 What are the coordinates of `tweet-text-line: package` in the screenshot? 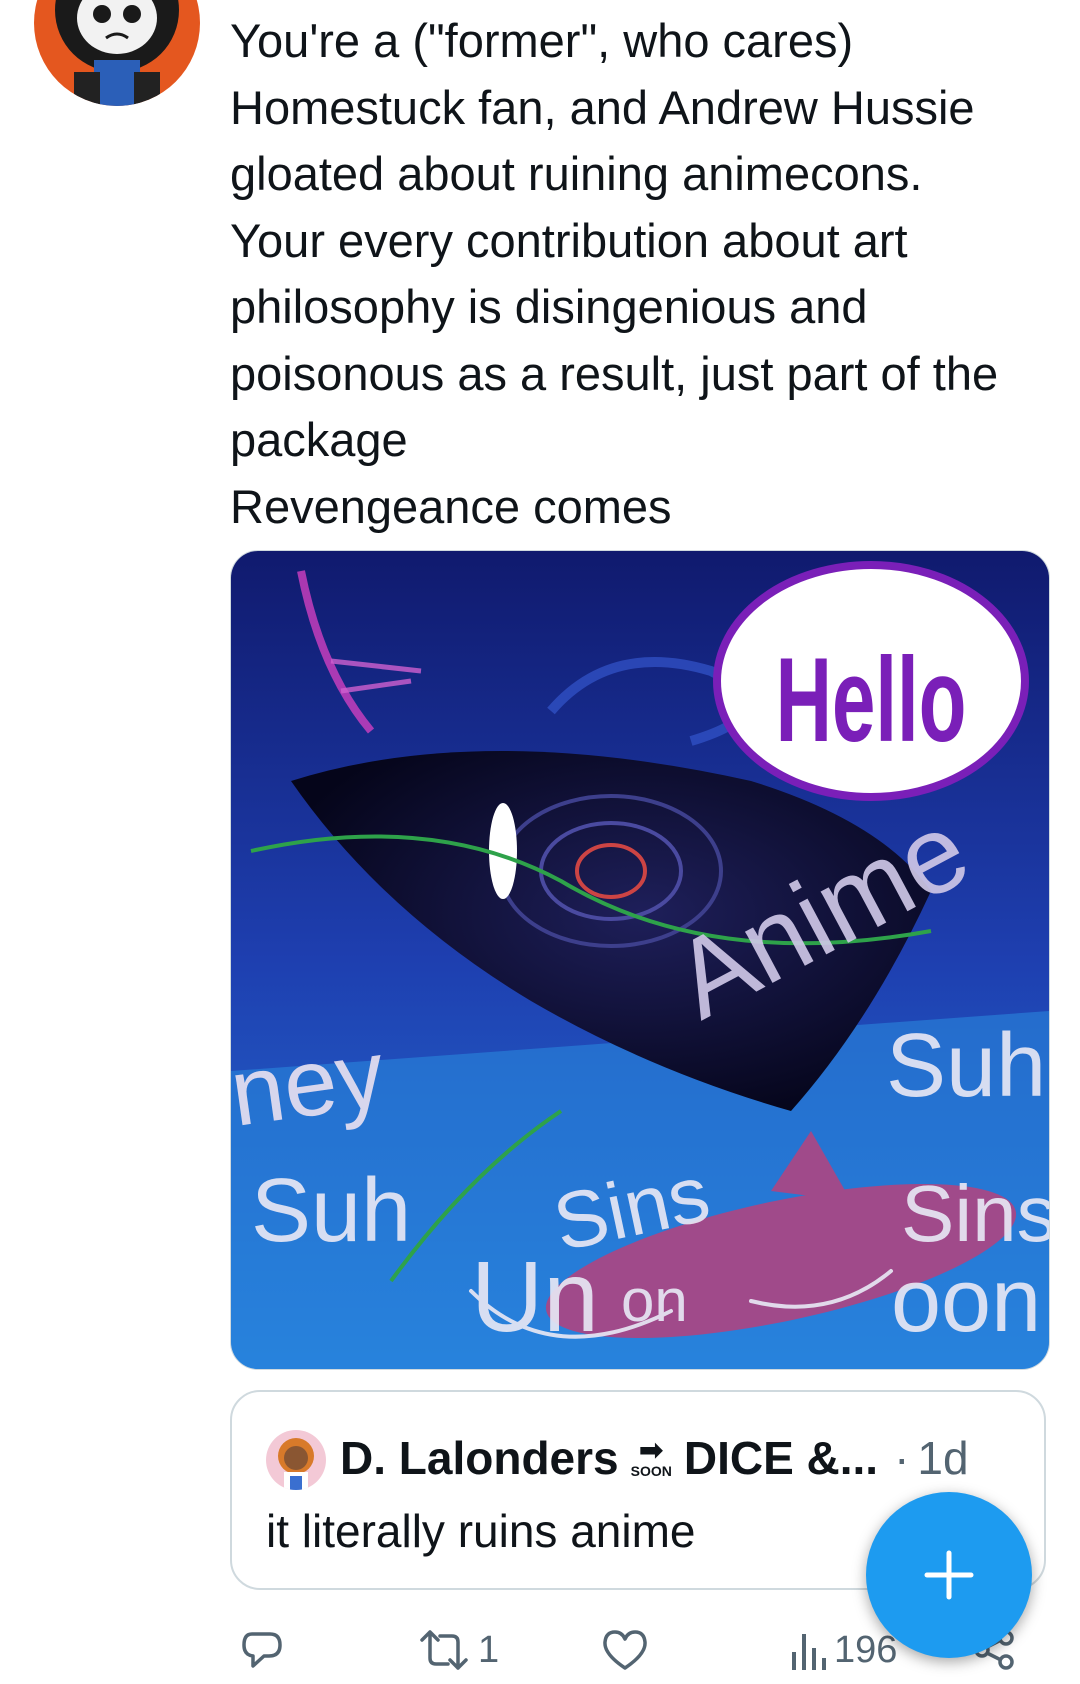 It's located at (319, 439).